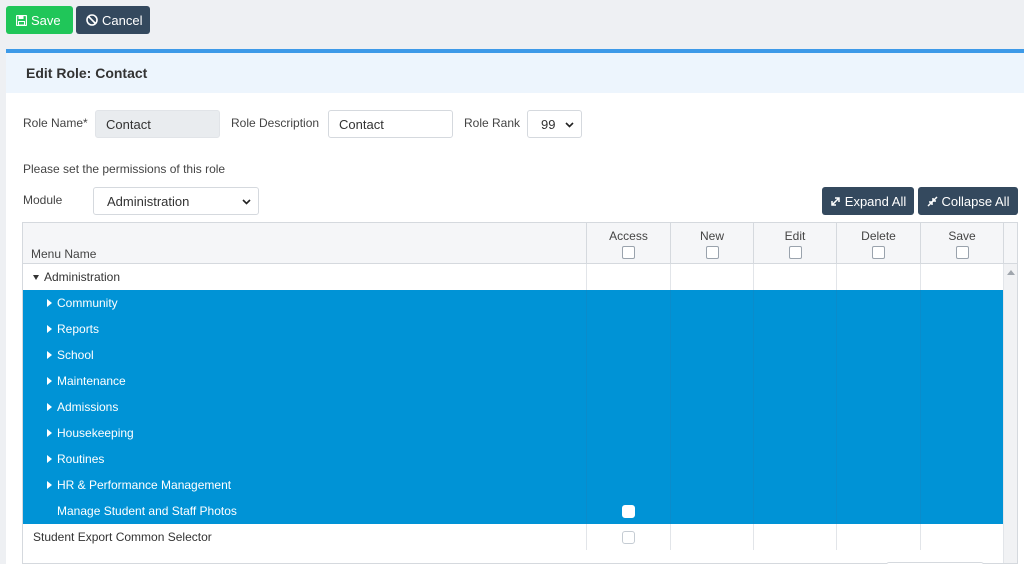 This screenshot has height=564, width=1024. What do you see at coordinates (361, 124) in the screenshot?
I see `role-description-value: Contact` at bounding box center [361, 124].